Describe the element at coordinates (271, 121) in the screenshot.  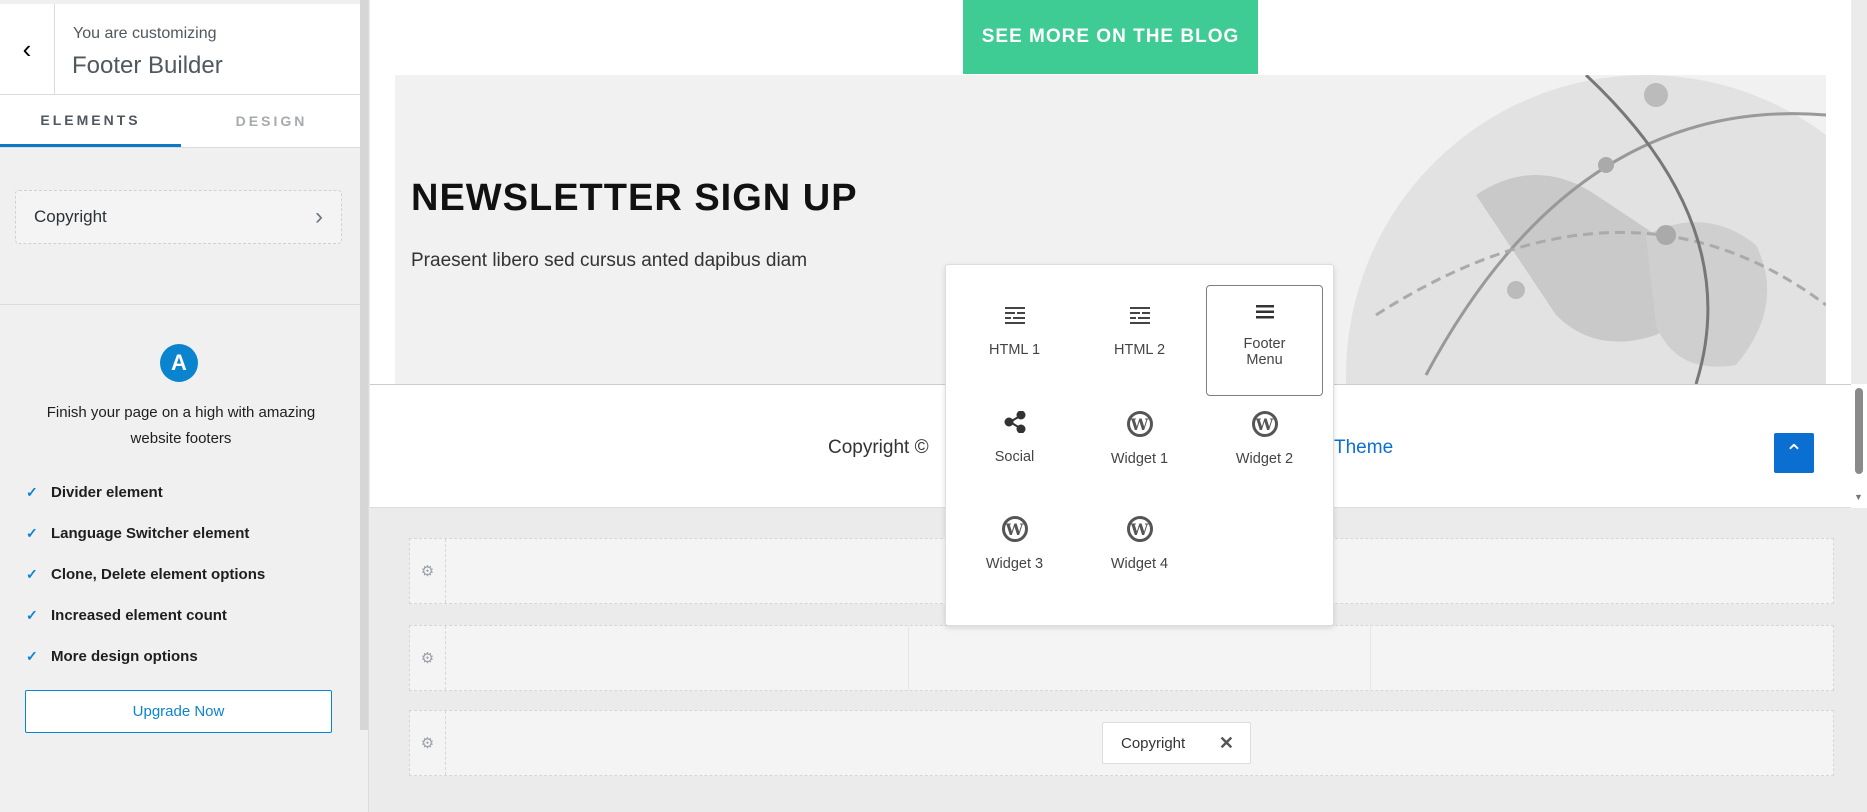
I see `tab-design: DESIGN` at that location.